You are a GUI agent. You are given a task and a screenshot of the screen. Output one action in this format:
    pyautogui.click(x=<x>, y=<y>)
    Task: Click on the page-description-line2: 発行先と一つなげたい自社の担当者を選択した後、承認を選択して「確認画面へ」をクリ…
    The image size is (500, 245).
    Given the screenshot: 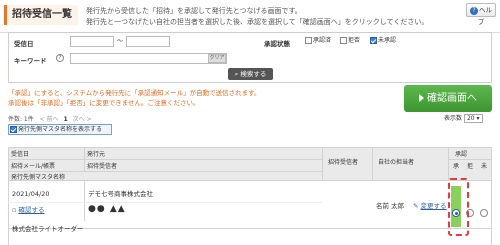 What is the action you would take?
    pyautogui.click(x=257, y=22)
    